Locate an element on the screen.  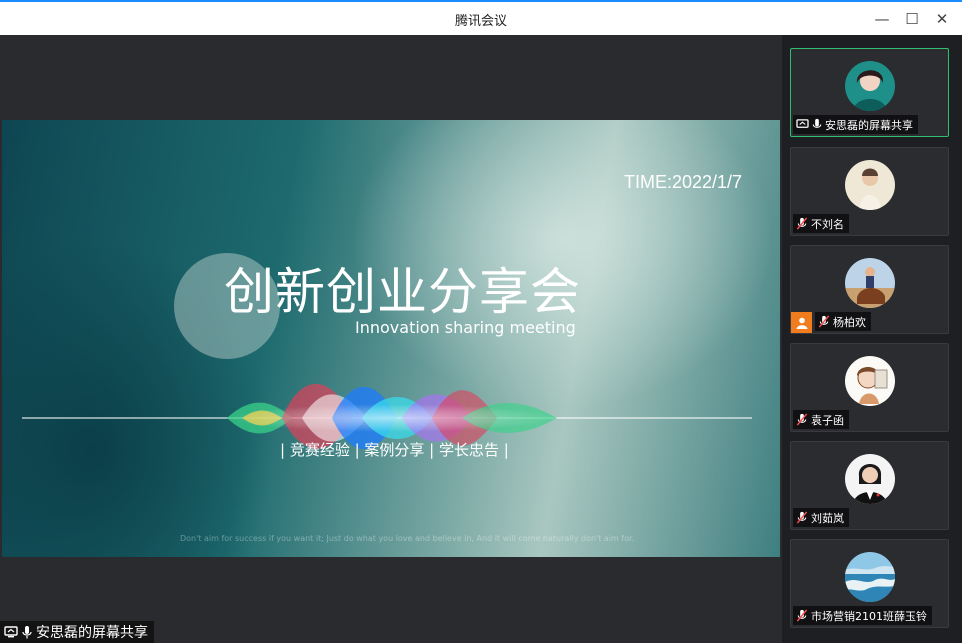
participant-name-tag: 不刘名 is located at coordinates (821, 223).